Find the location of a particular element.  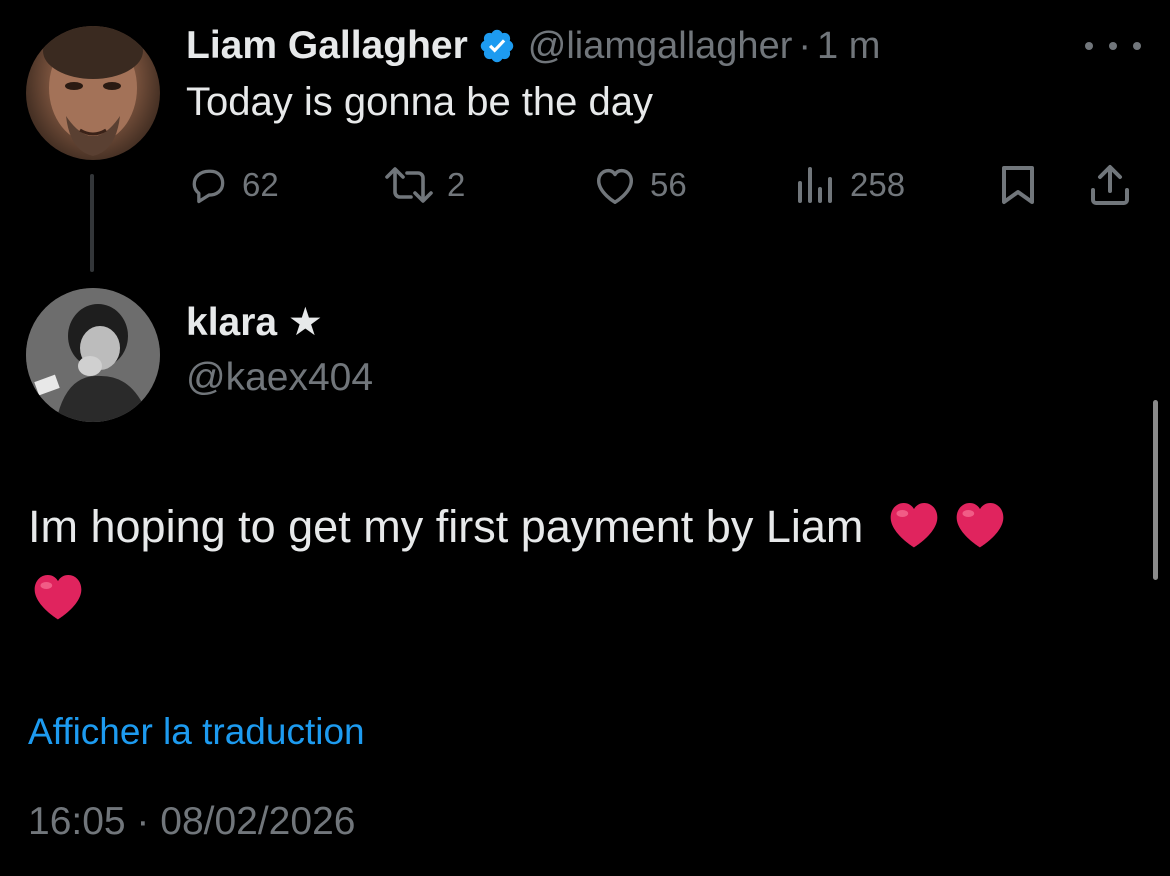

retweet-button: 2 is located at coordinates (424, 185).